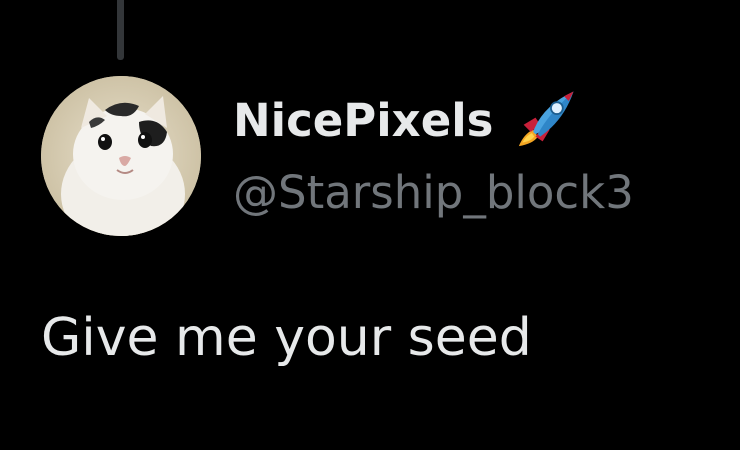 The height and width of the screenshot is (450, 740). What do you see at coordinates (120, 30) in the screenshot?
I see `thread-connector-line` at bounding box center [120, 30].